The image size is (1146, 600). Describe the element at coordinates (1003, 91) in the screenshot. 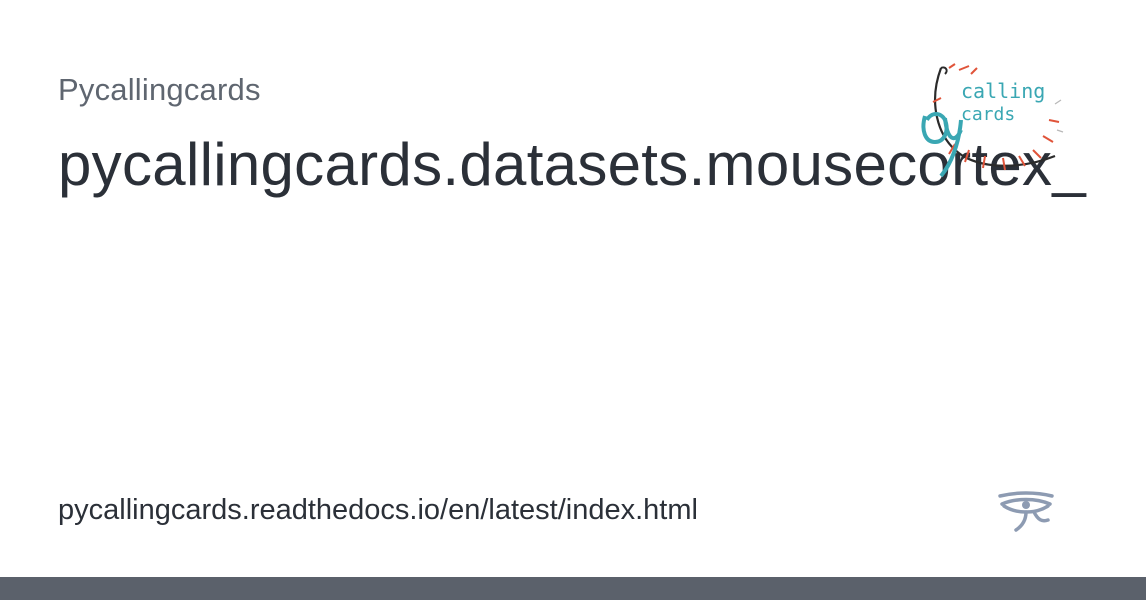

I see `logo-text-calling: calling` at that location.